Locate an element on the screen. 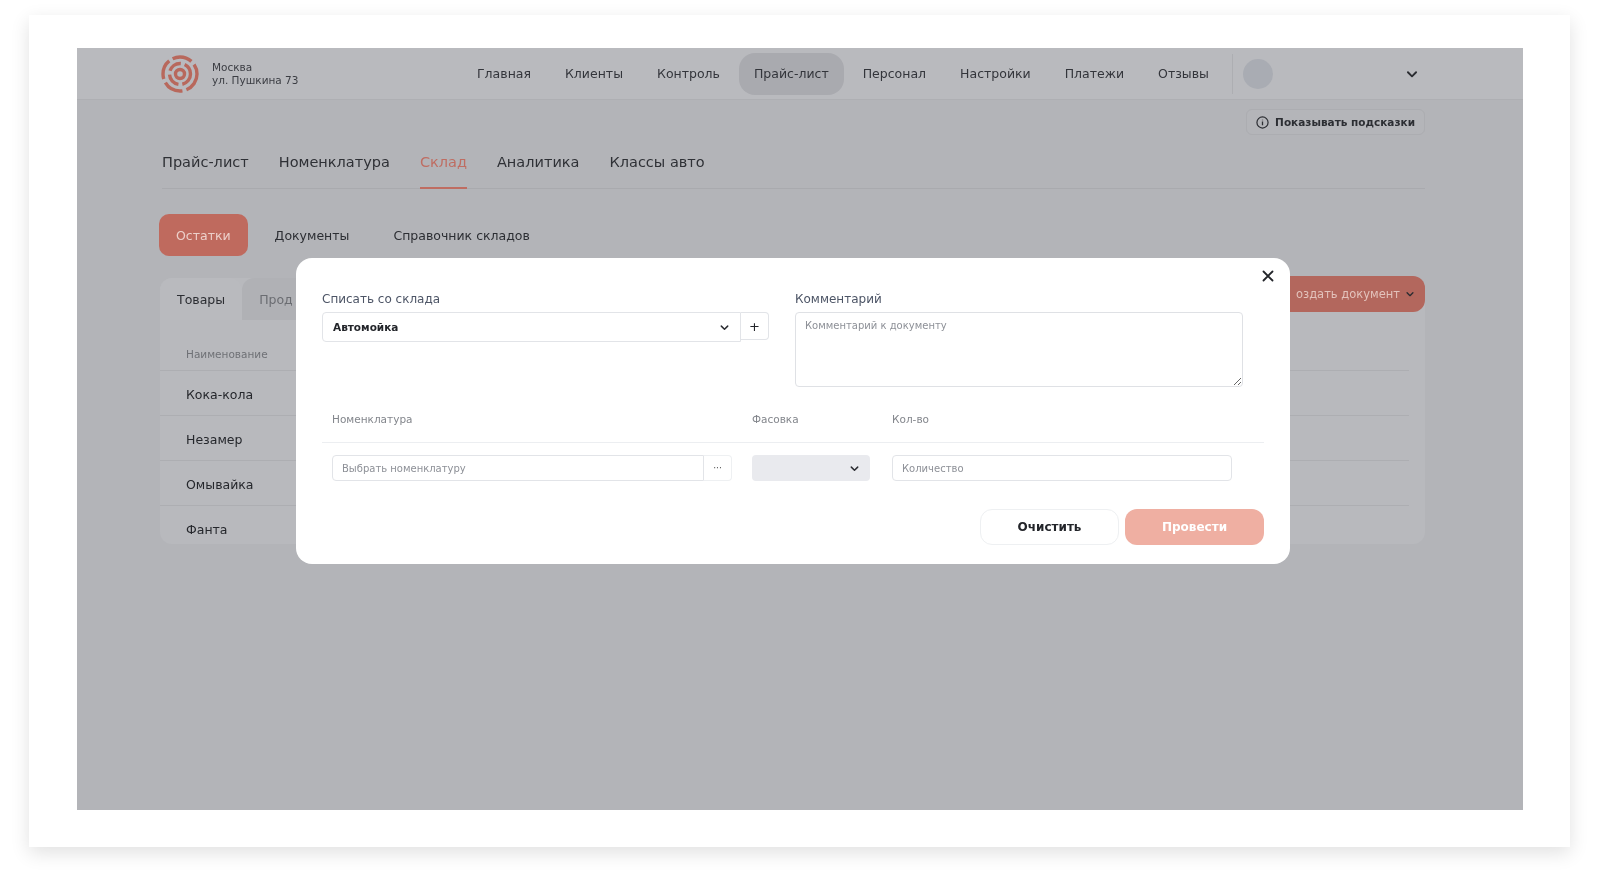 The height and width of the screenshot is (896, 1600). add-button: + is located at coordinates (755, 326).